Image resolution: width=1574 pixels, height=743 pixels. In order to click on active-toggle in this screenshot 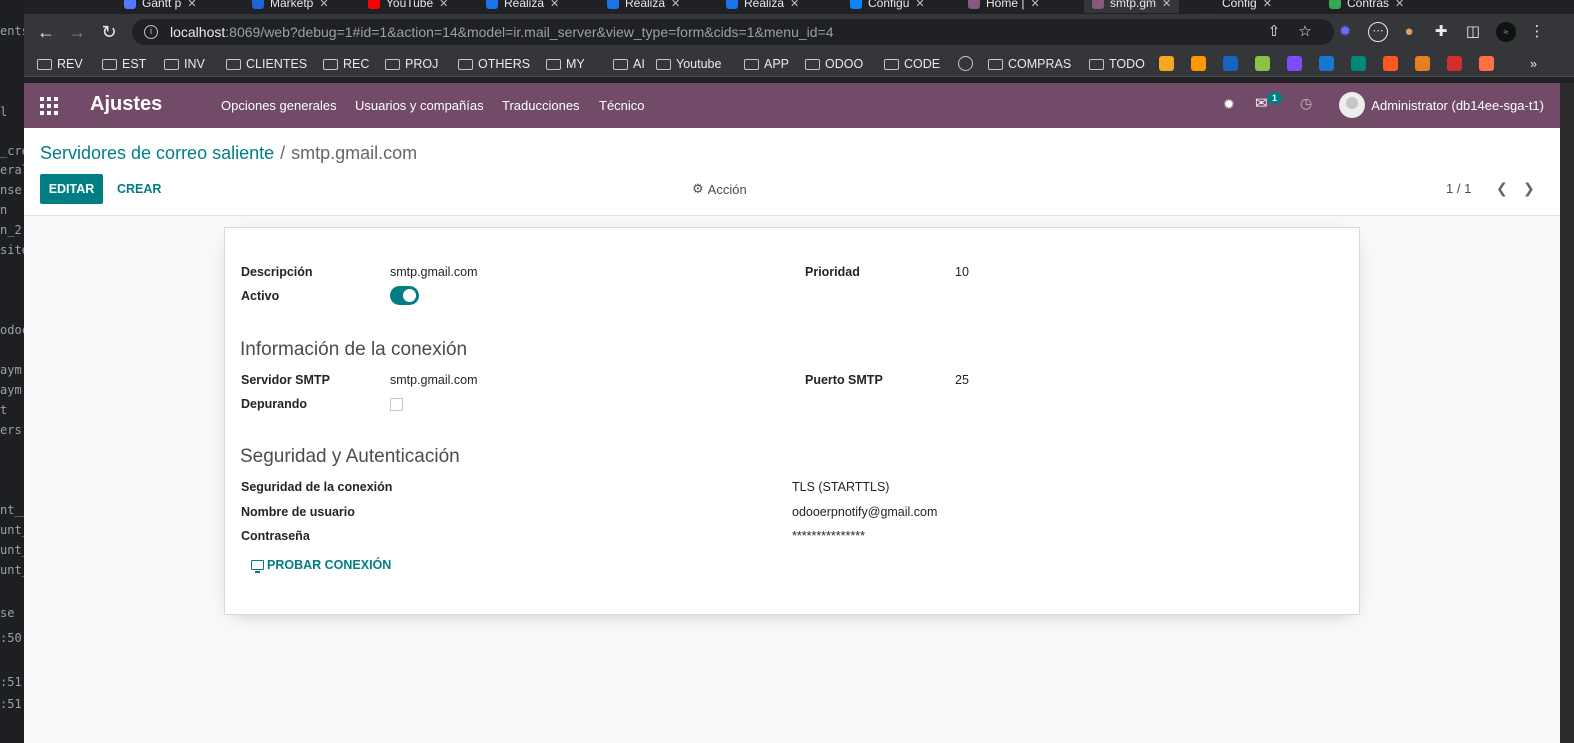, I will do `click(404, 295)`.